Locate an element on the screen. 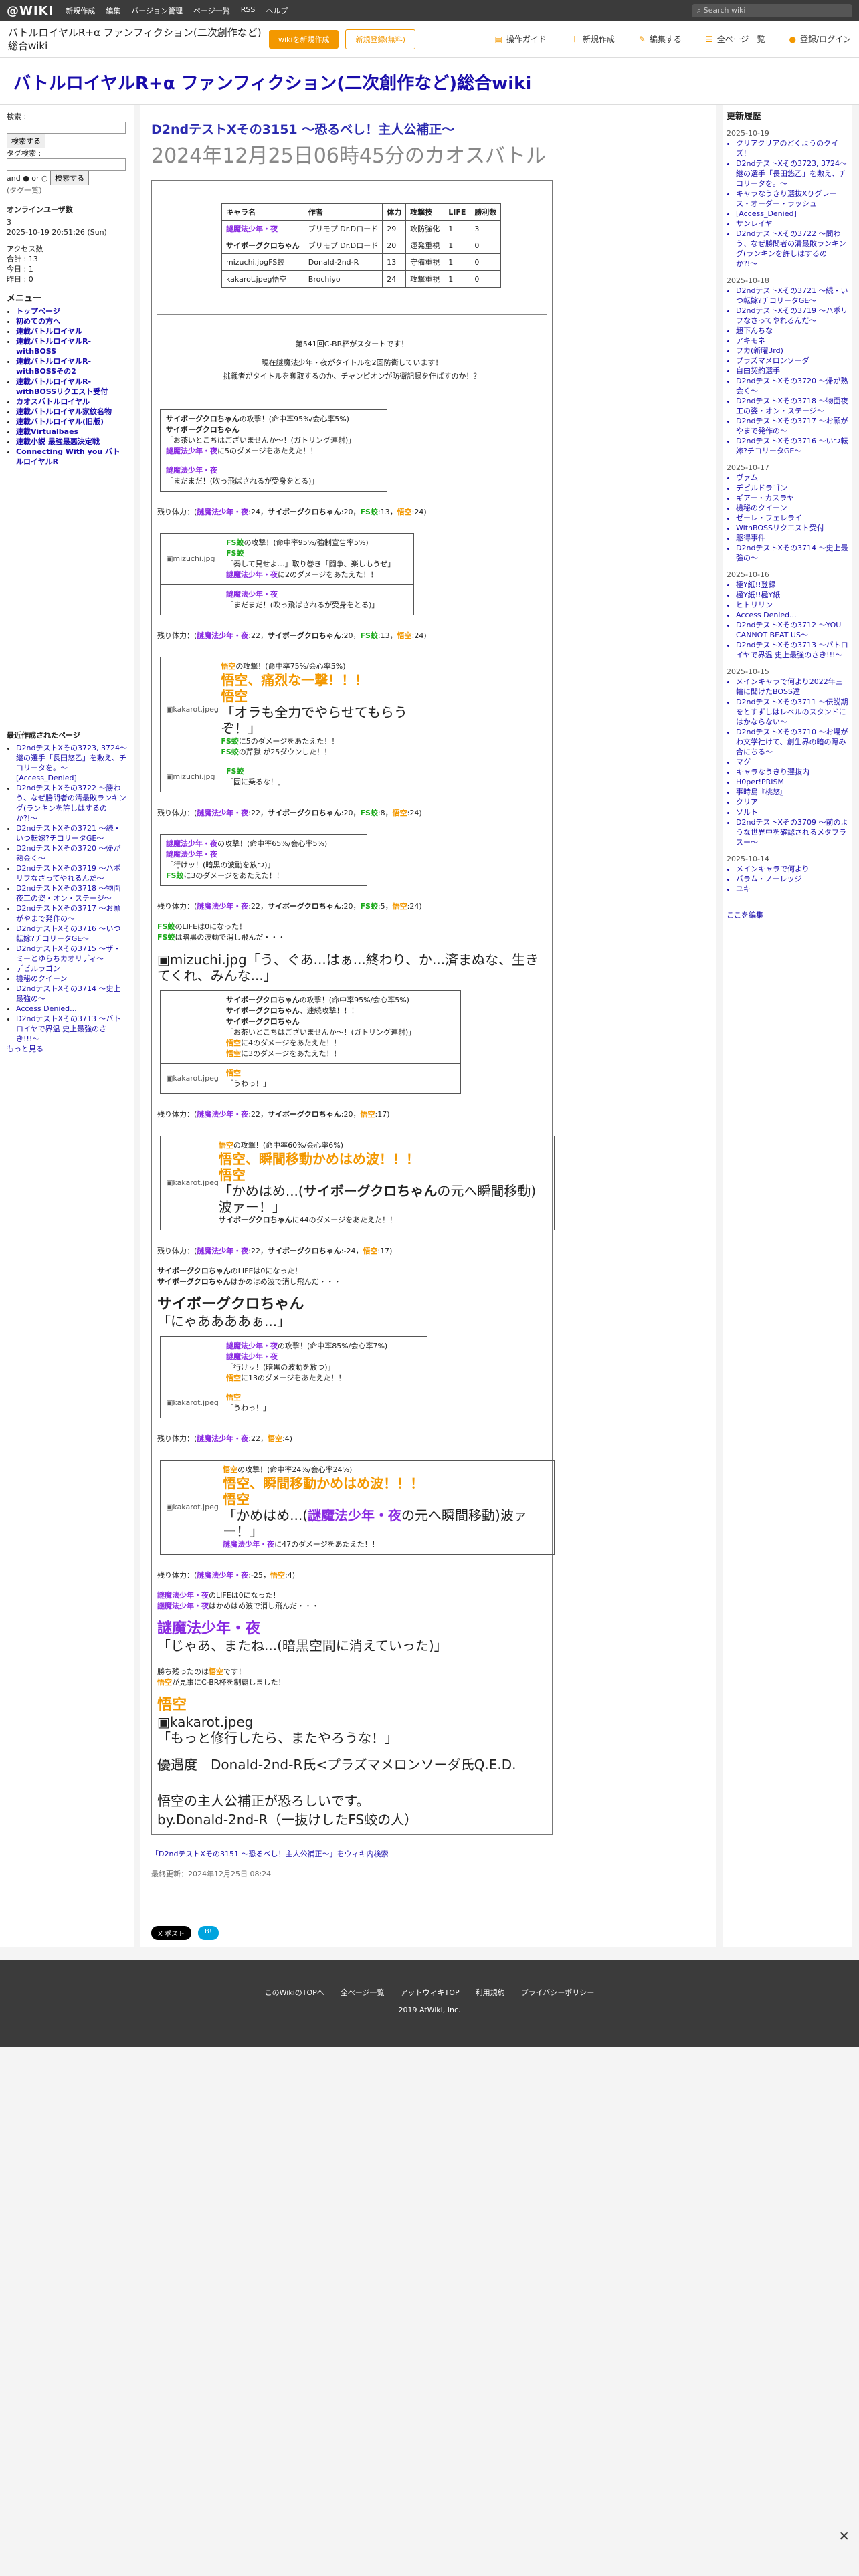  history-item: ヒトリリン is located at coordinates (792, 605).